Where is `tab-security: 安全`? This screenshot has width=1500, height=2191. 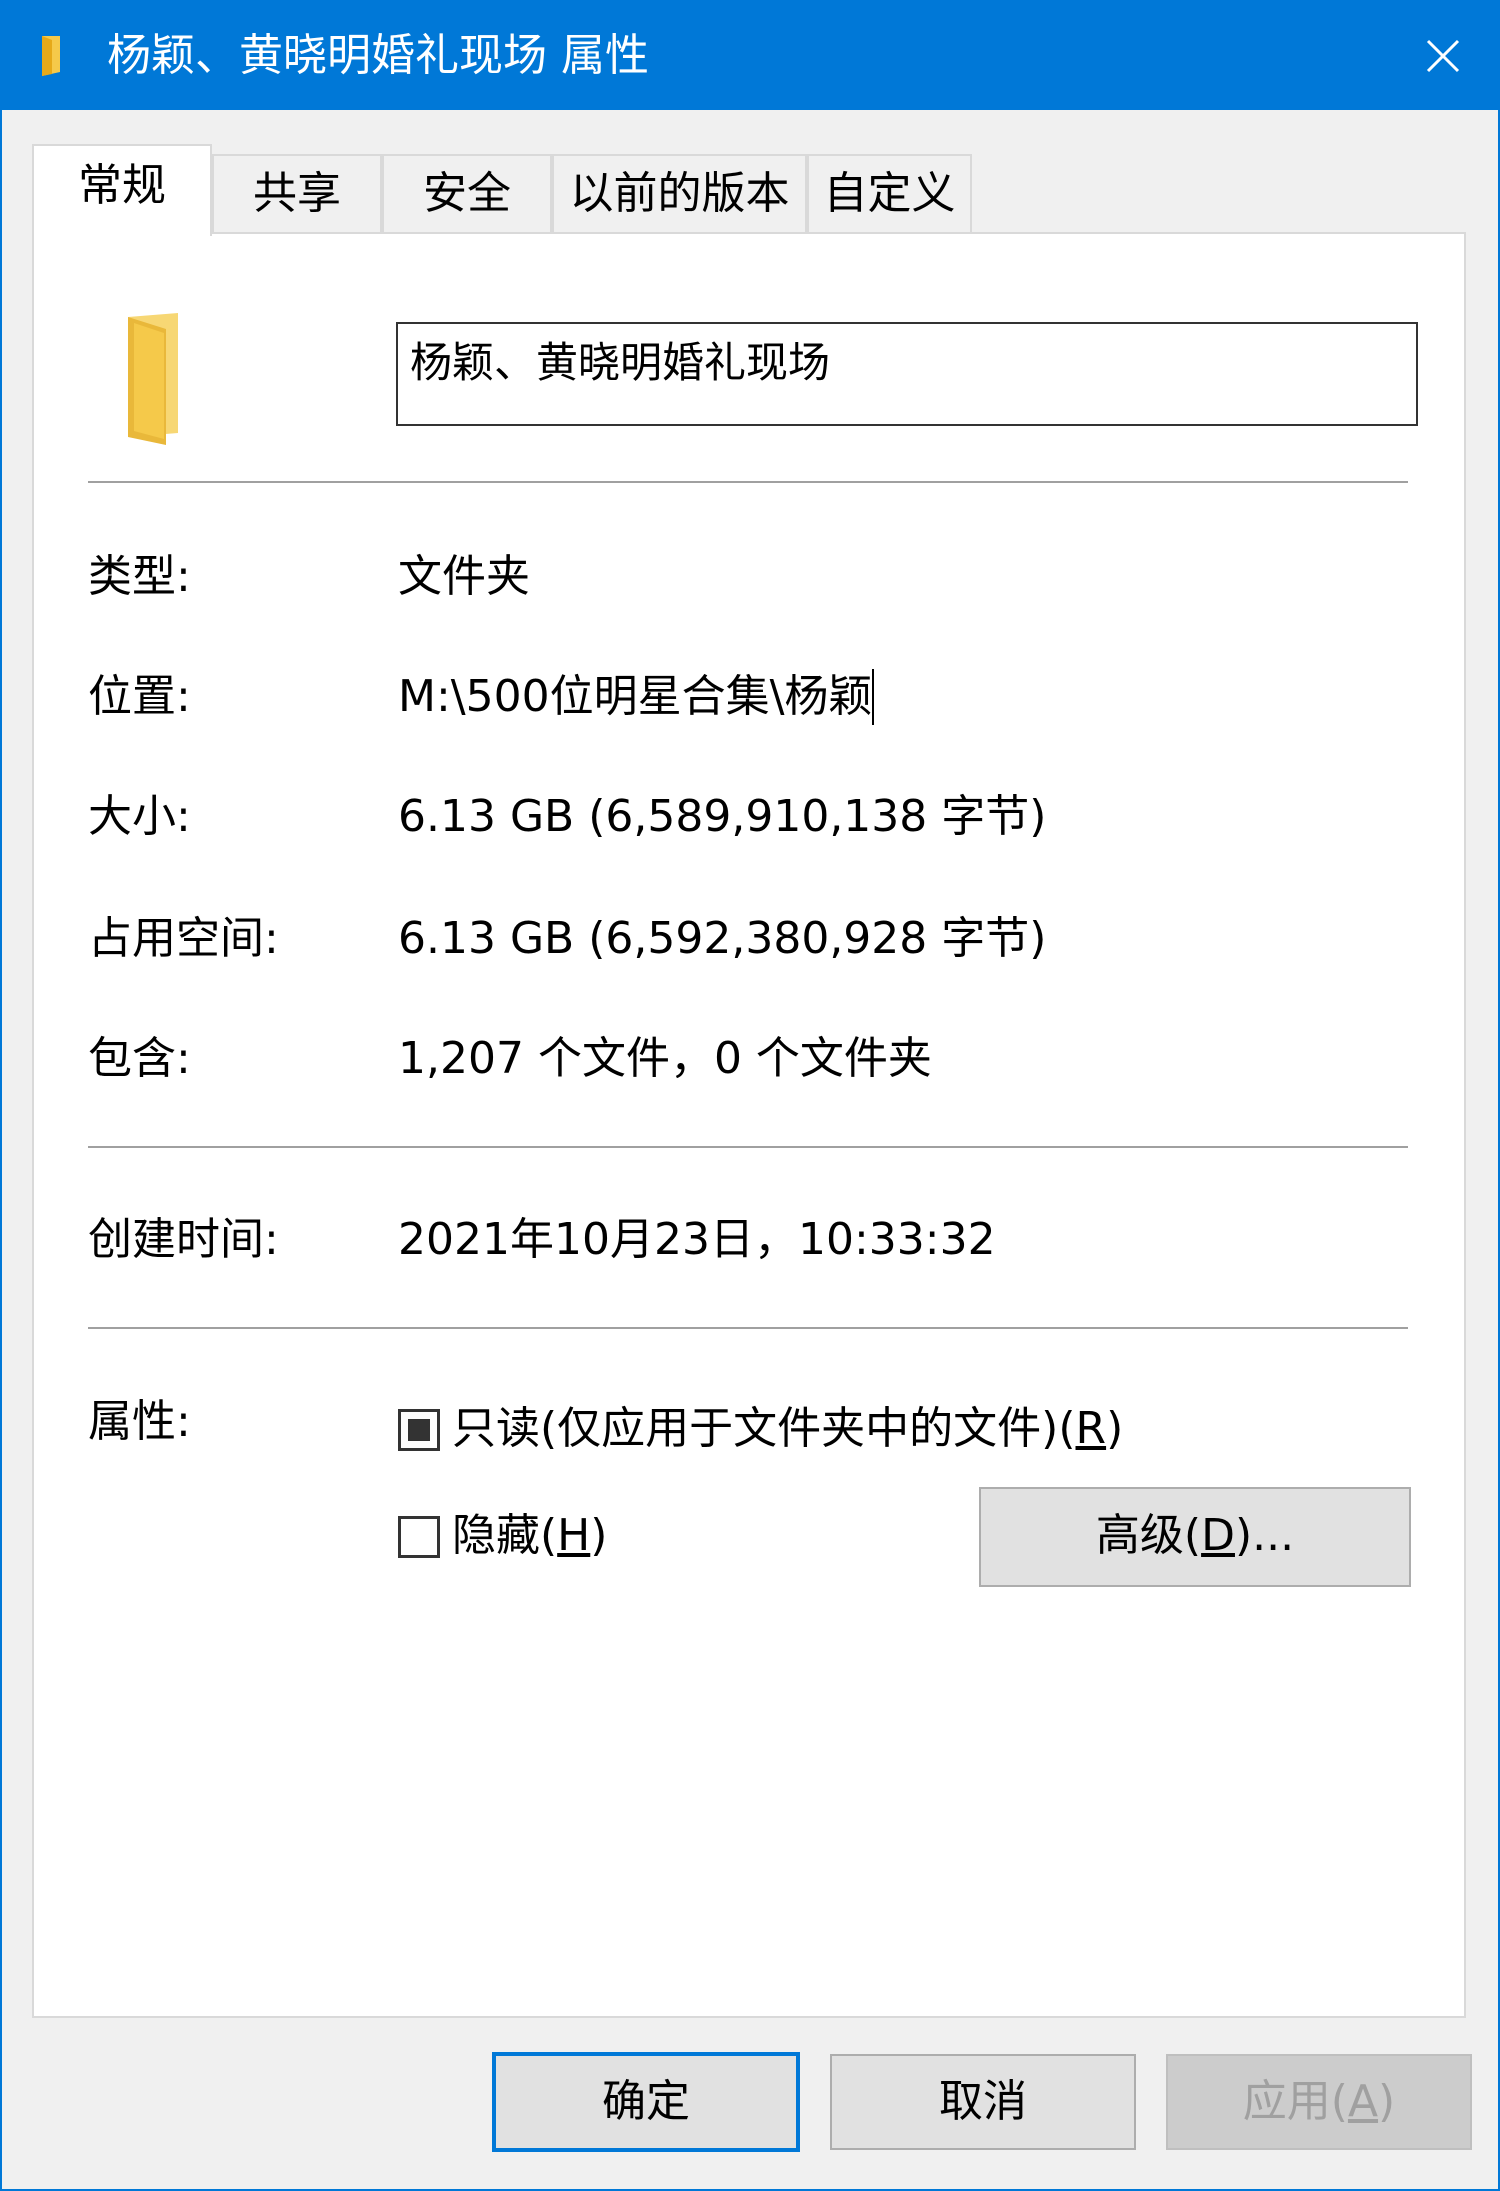 tab-security: 安全 is located at coordinates (467, 194).